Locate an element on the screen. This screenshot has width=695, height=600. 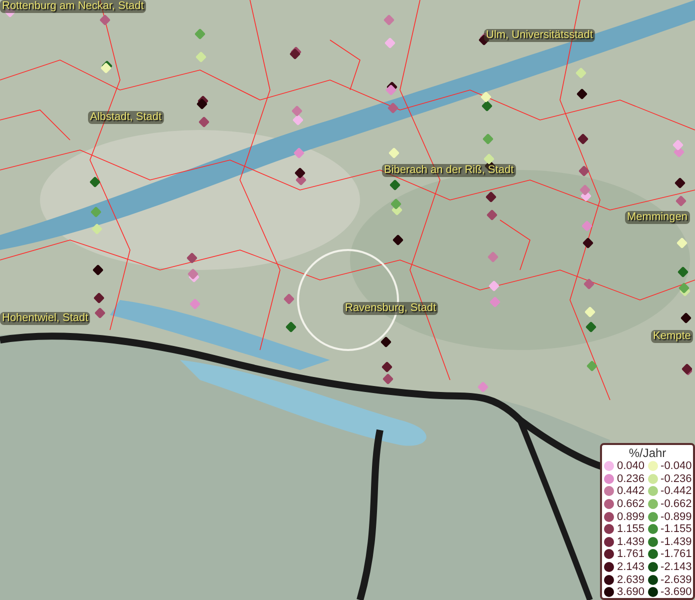
legend-title: %/Jahr is located at coordinates (647, 453).